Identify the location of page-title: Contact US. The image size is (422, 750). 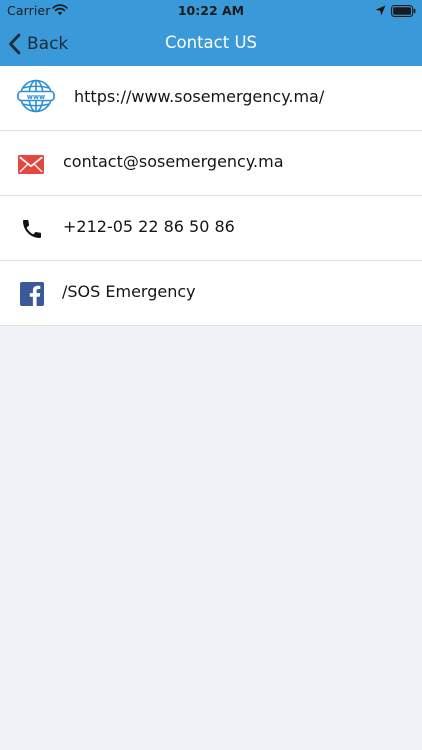
(211, 42).